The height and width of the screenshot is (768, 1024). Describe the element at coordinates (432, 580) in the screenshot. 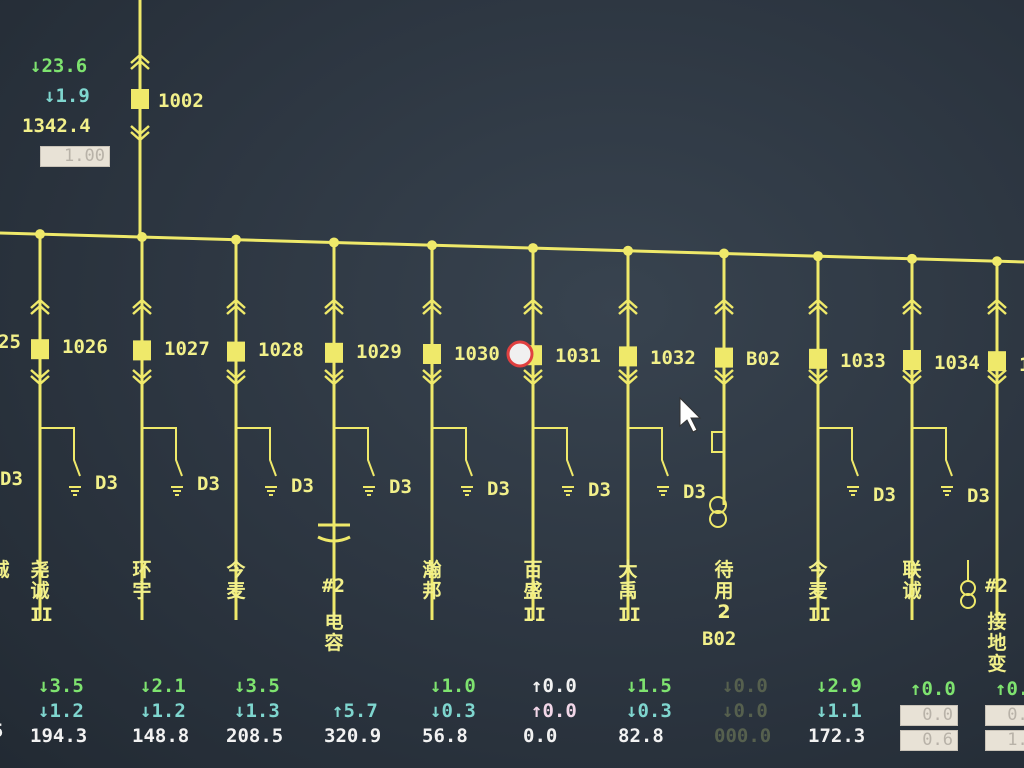

I see `feeder-name: 瀚邦` at that location.